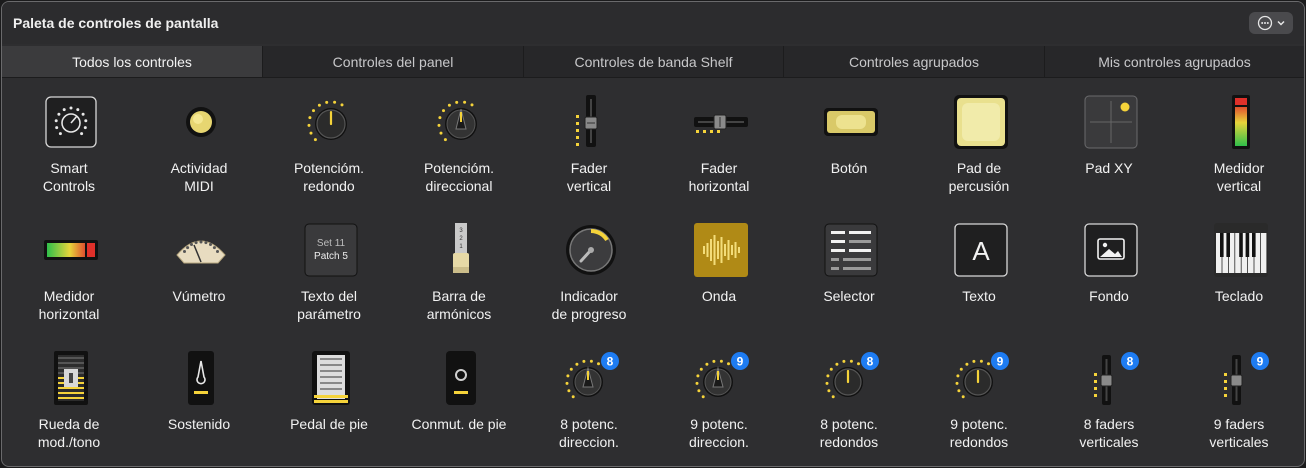 This screenshot has height=468, width=1306. Describe the element at coordinates (132, 61) in the screenshot. I see `tab-all-controls: Todos los controles` at that location.